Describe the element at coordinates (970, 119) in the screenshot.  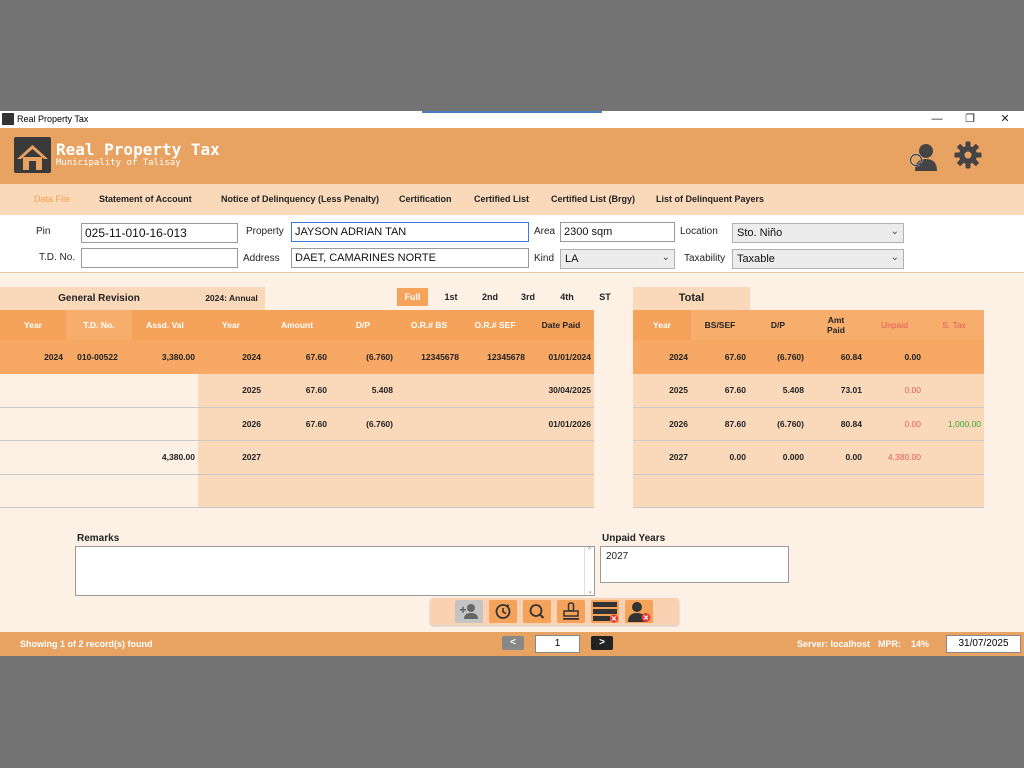
I see `restore-button: ❐` at that location.